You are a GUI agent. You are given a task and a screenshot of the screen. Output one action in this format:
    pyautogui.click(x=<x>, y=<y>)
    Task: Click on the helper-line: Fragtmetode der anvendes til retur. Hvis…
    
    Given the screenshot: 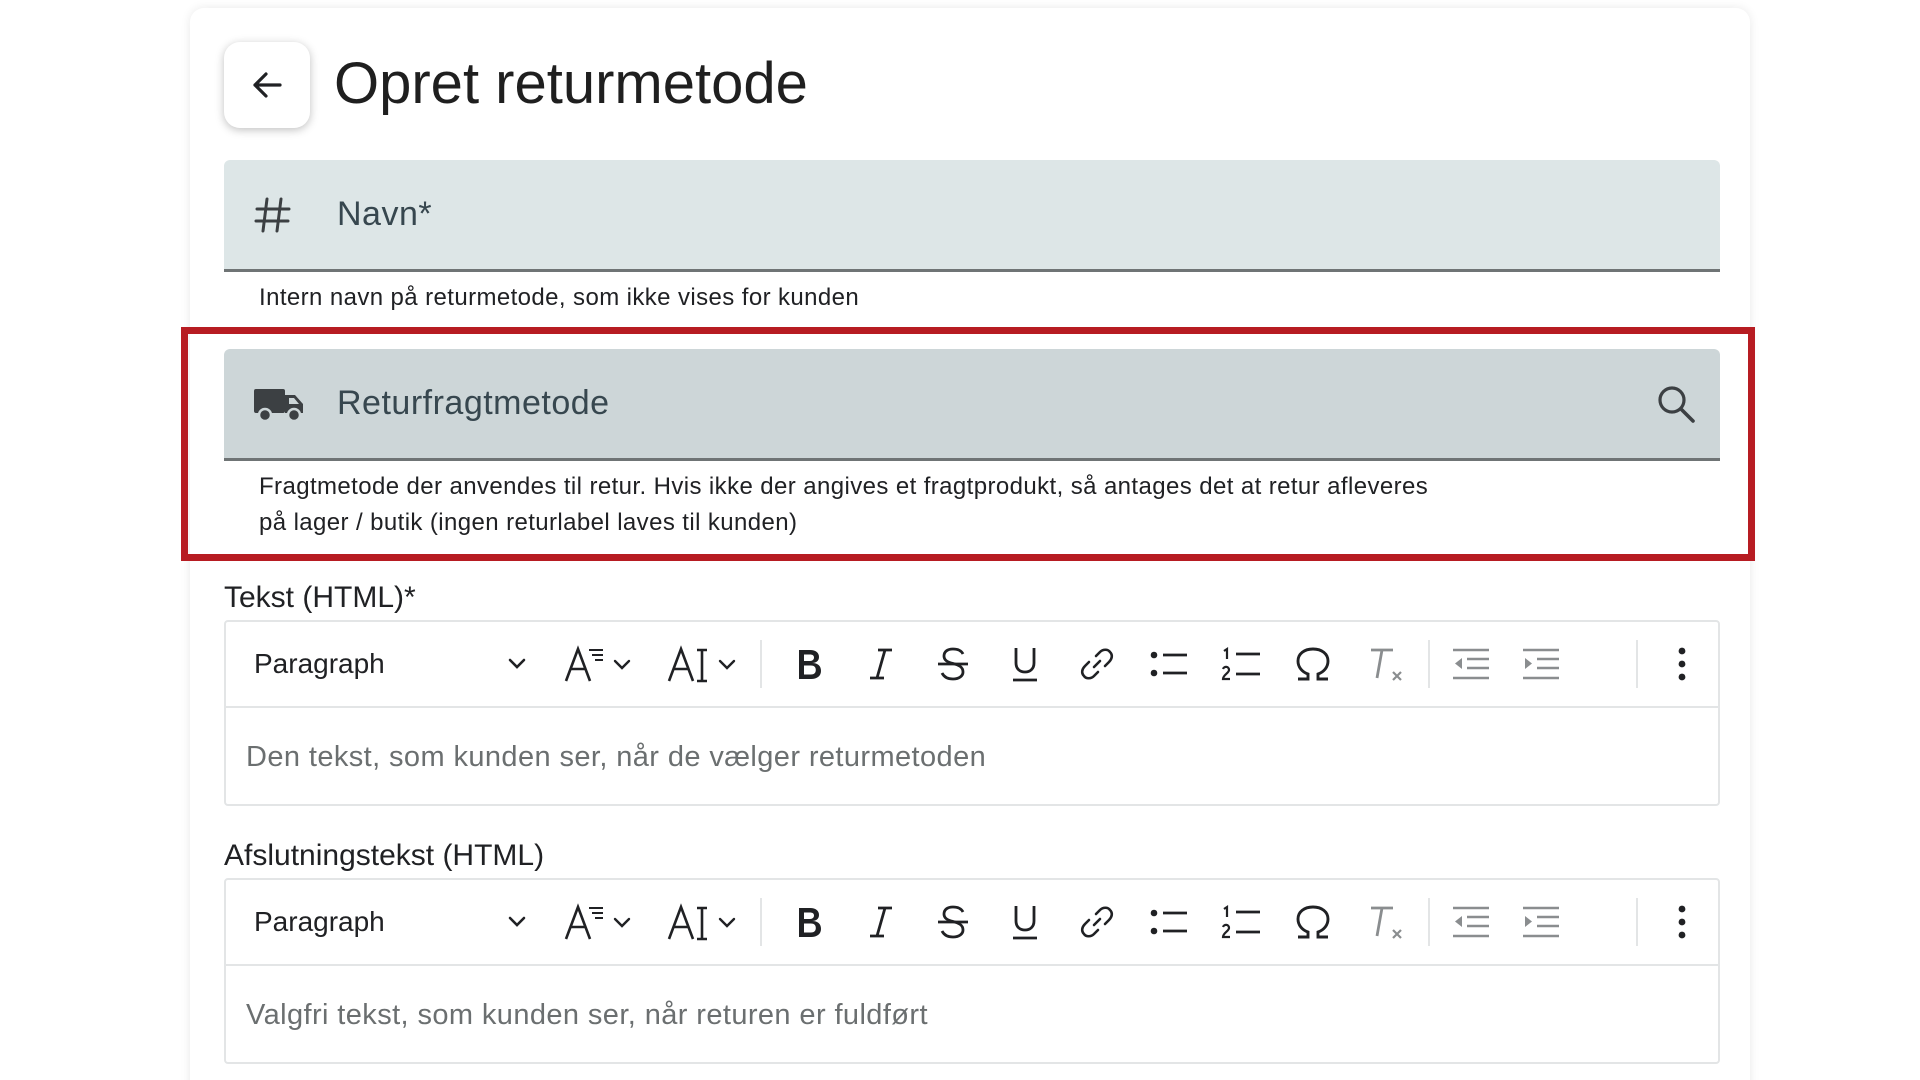 What is the action you would take?
    pyautogui.click(x=844, y=486)
    